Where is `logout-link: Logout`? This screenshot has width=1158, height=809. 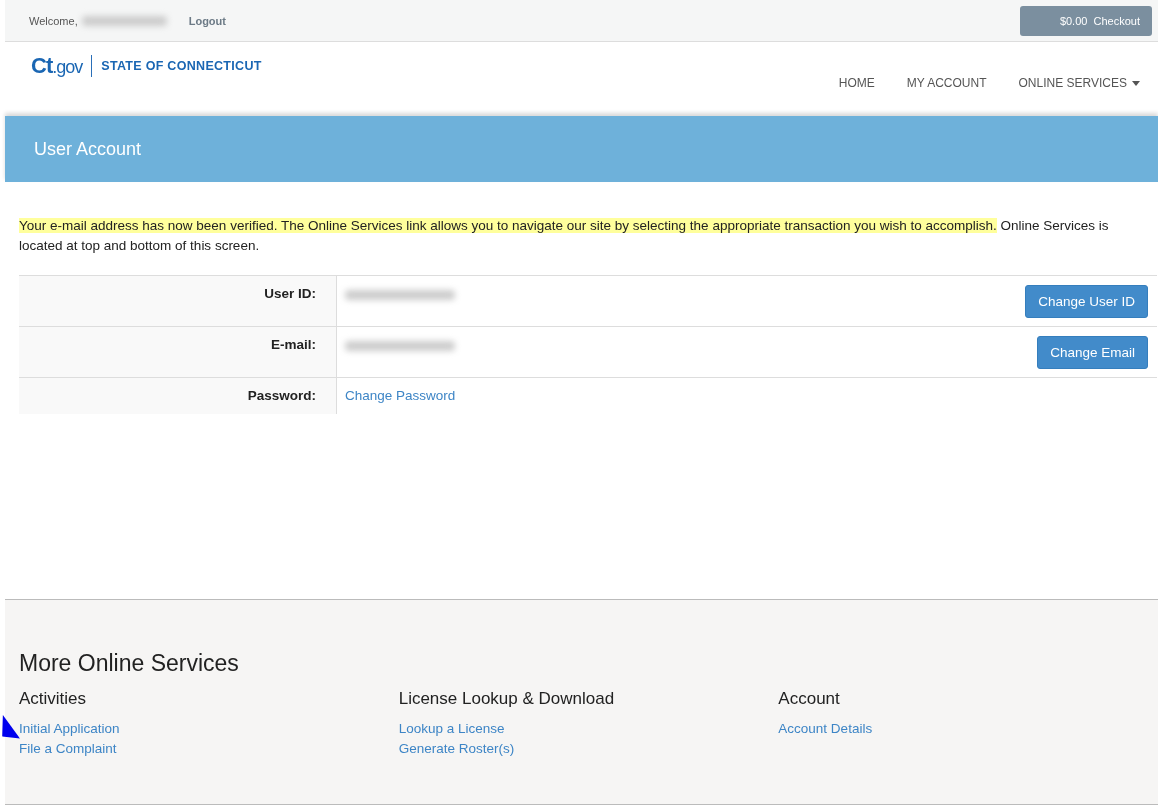
logout-link: Logout is located at coordinates (207, 20).